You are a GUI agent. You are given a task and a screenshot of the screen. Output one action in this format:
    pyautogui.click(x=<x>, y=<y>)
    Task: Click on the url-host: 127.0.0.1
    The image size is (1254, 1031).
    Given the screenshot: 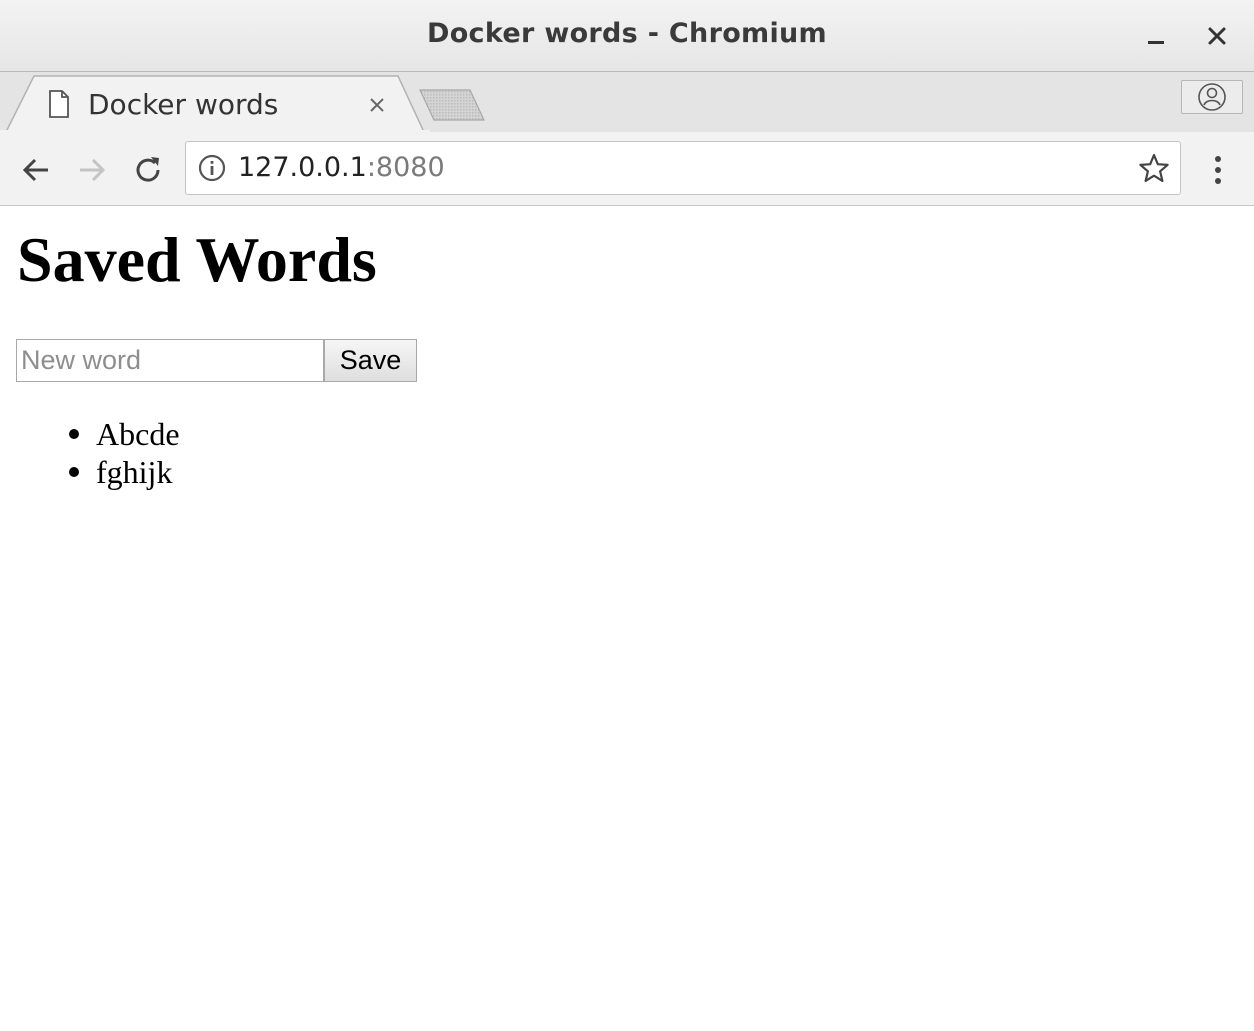 What is the action you would take?
    pyautogui.click(x=302, y=167)
    